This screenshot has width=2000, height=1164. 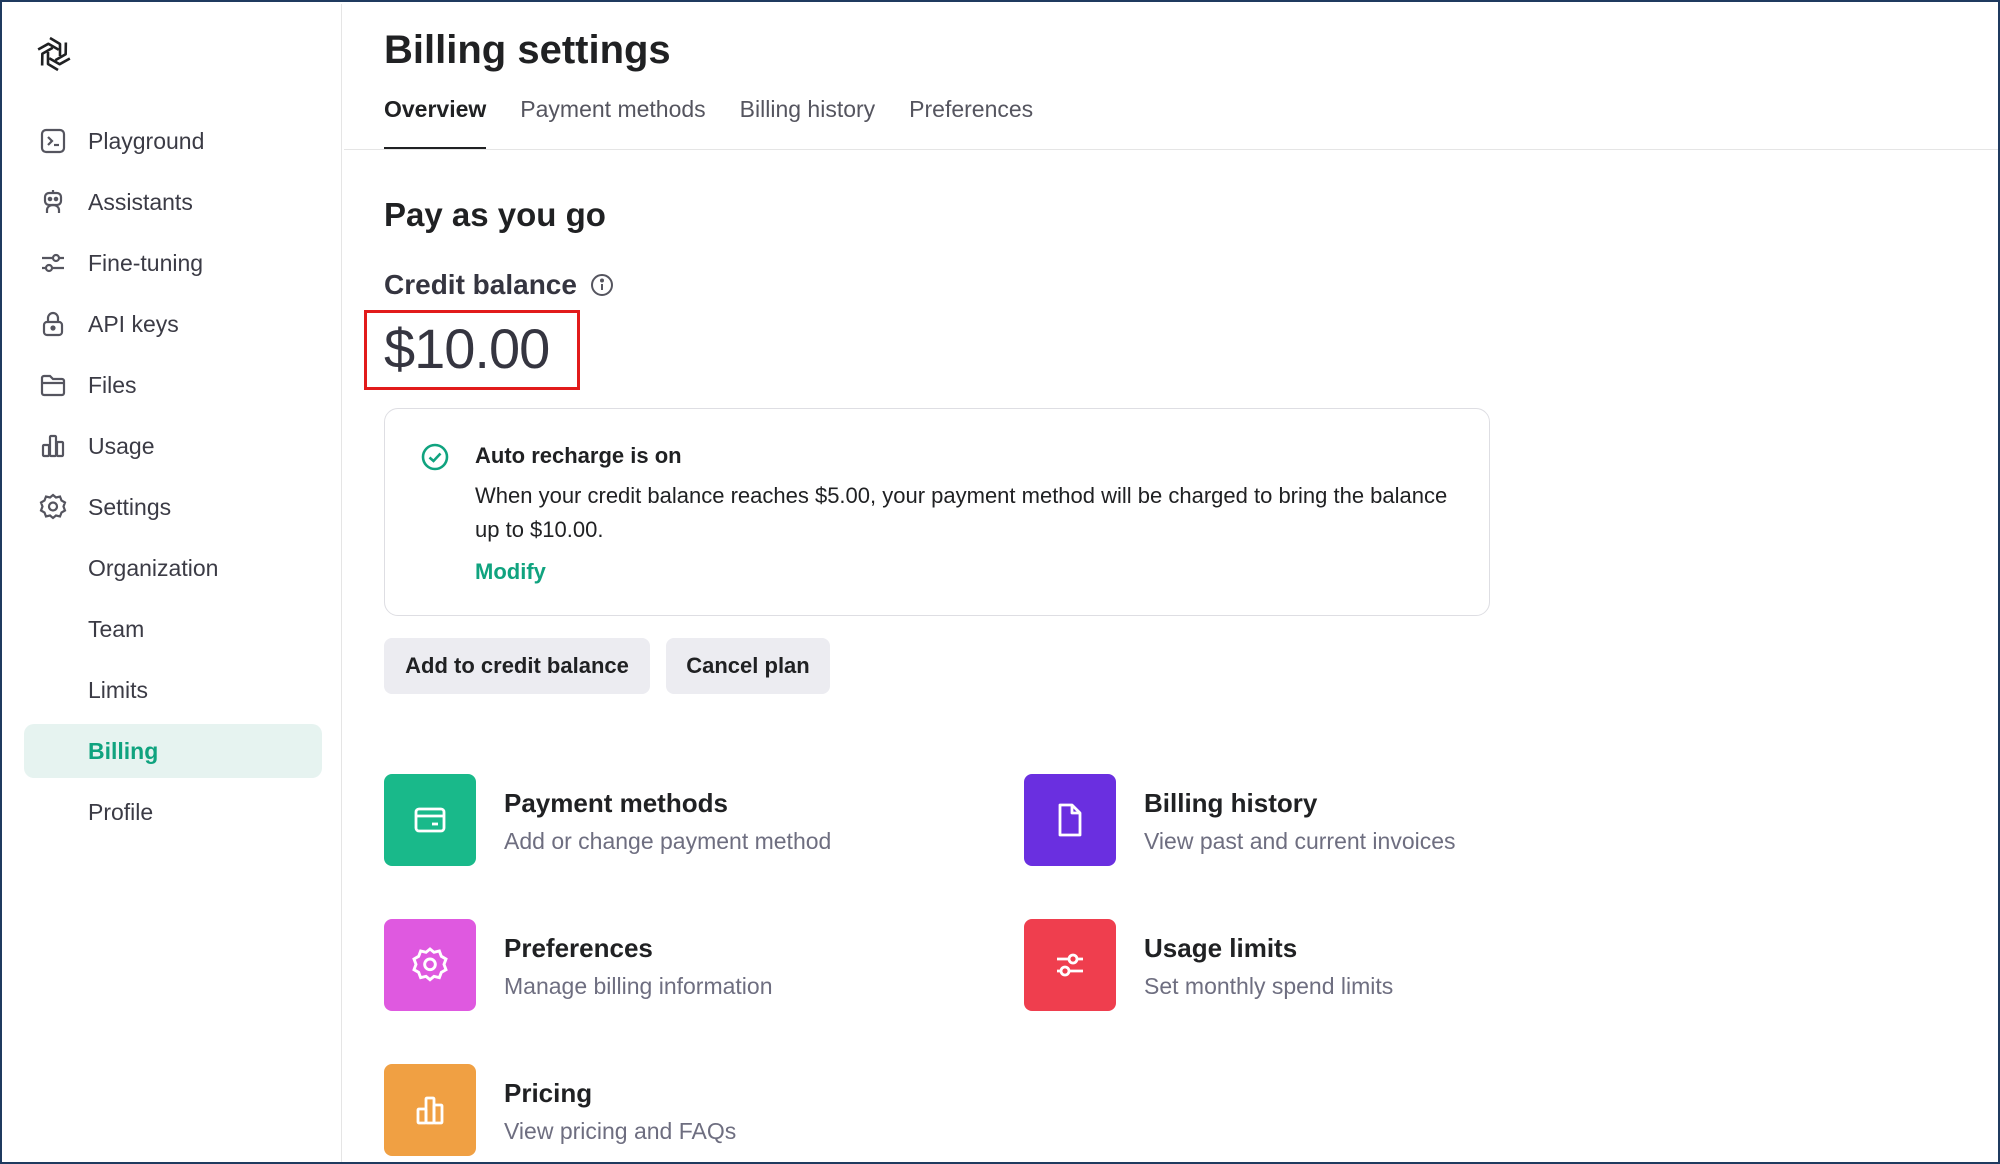 What do you see at coordinates (53, 324) in the screenshot?
I see `lock-icon` at bounding box center [53, 324].